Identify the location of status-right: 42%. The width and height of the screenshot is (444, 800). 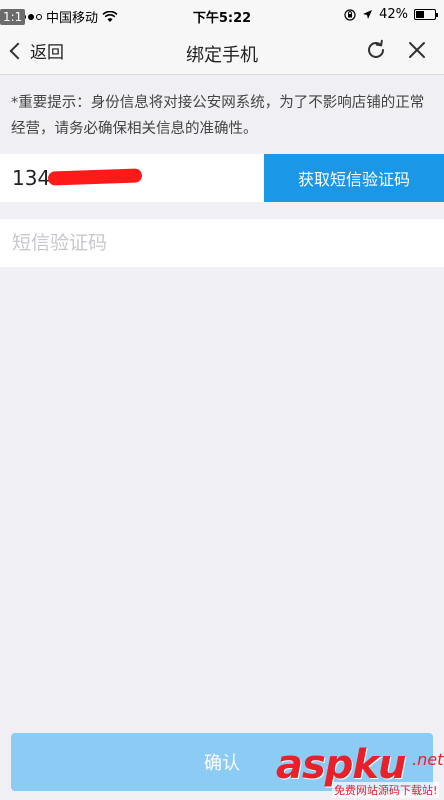
(391, 14).